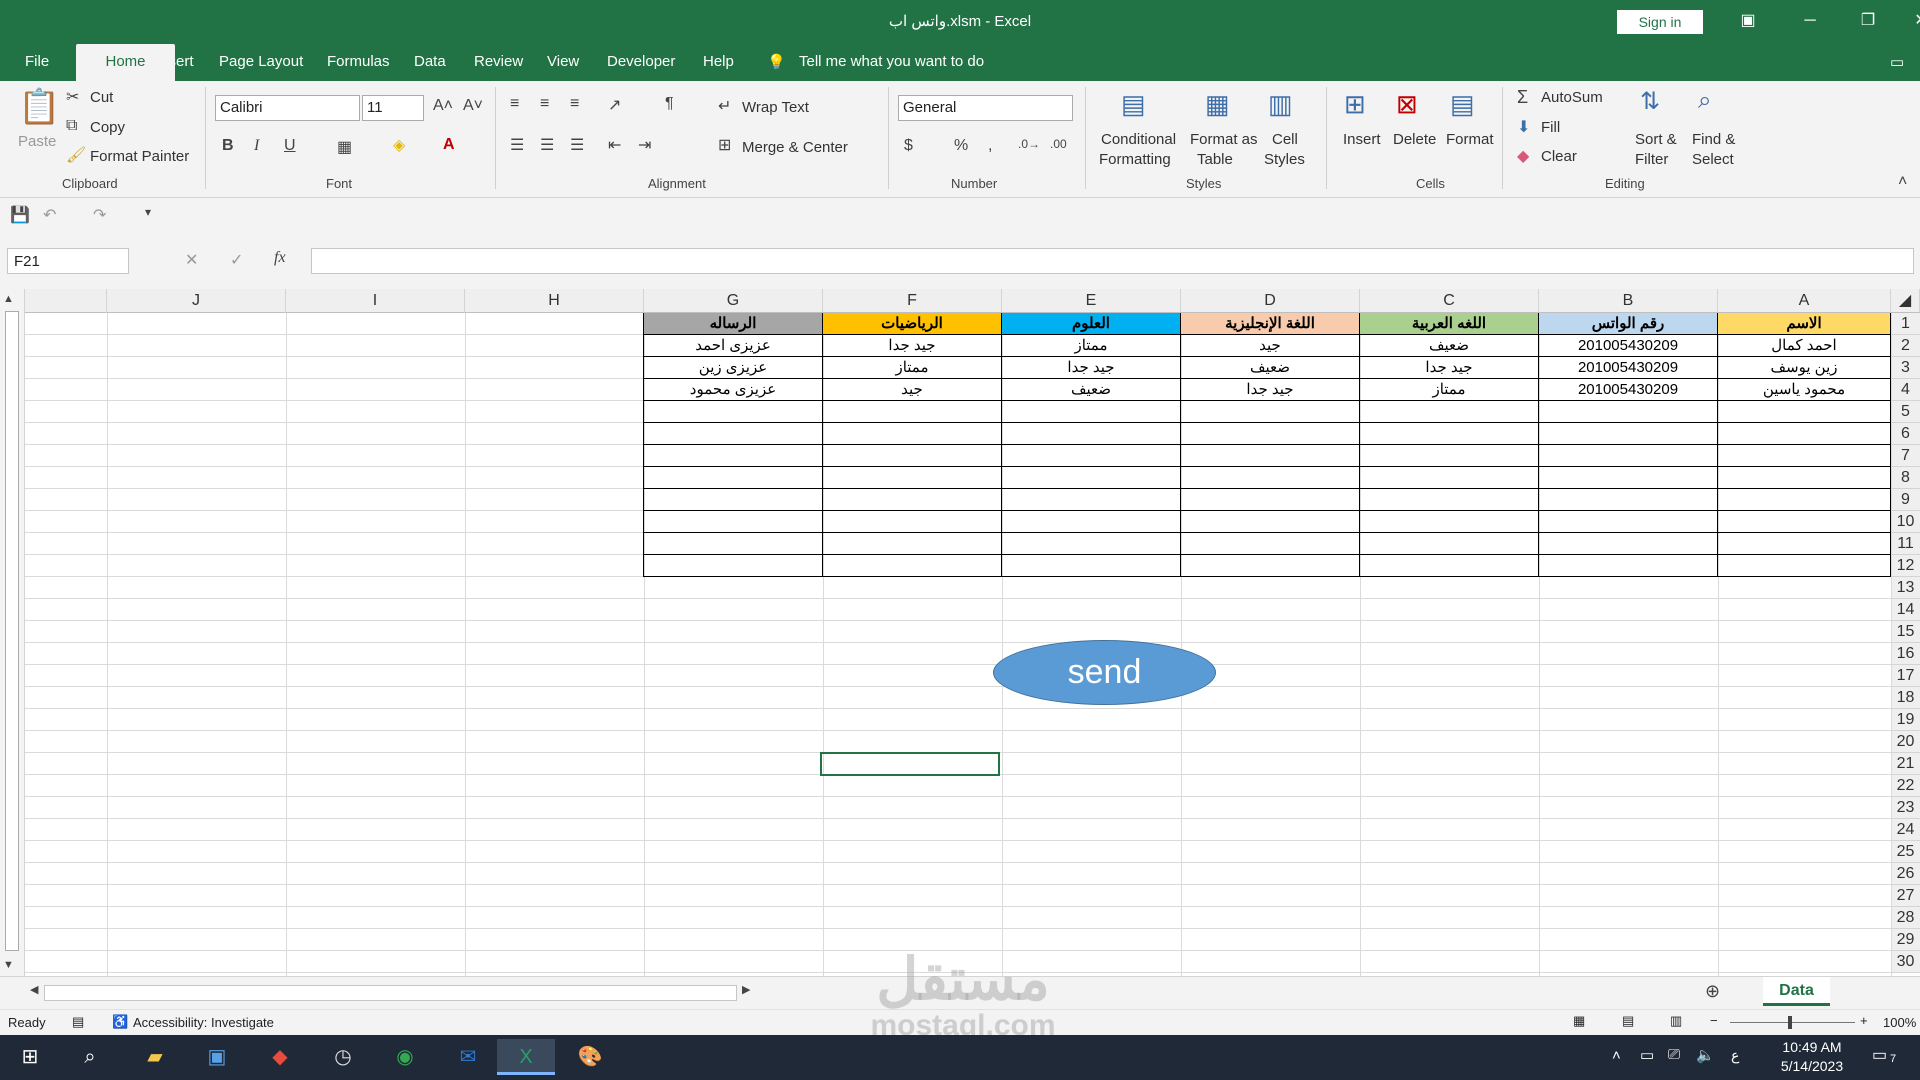  I want to click on insert-cells-button: Insert, so click(1362, 139).